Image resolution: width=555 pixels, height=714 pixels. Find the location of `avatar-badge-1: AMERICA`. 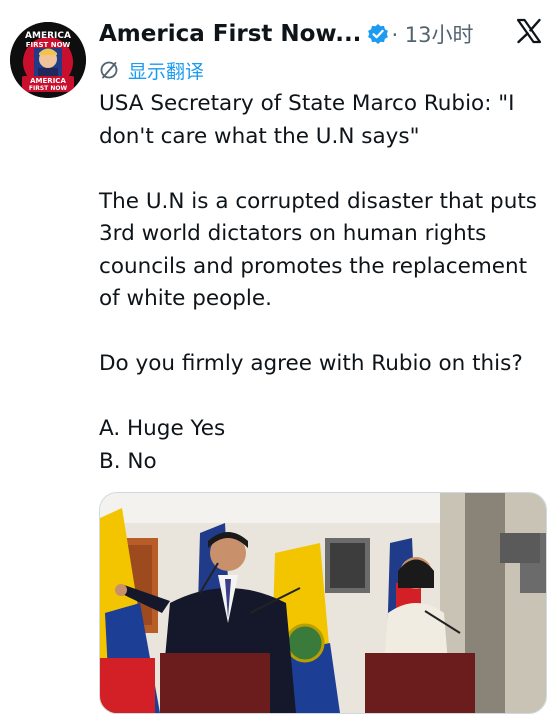

avatar-badge-1: AMERICA is located at coordinates (48, 81).